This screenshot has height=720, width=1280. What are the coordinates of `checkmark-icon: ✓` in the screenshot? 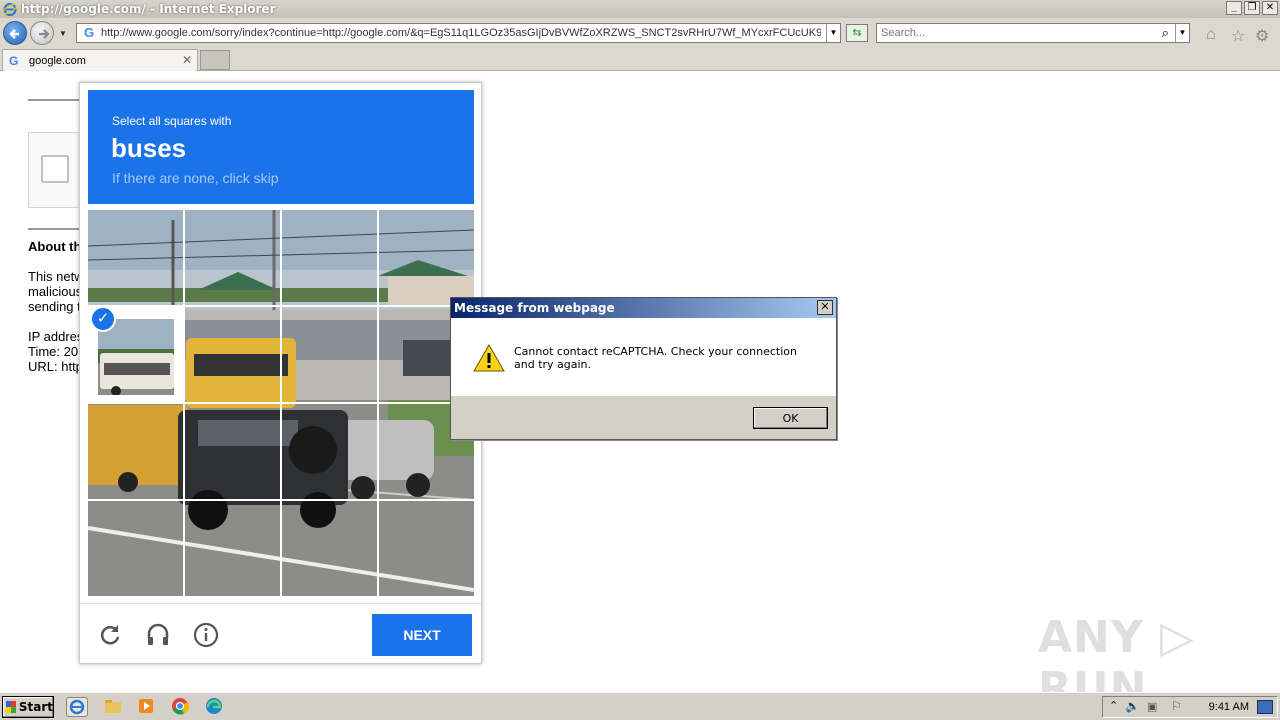 It's located at (103, 319).